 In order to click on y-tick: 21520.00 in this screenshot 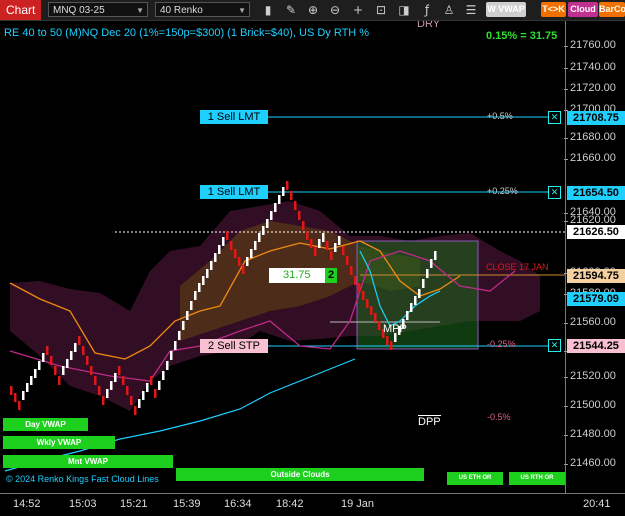, I will do `click(590, 376)`.